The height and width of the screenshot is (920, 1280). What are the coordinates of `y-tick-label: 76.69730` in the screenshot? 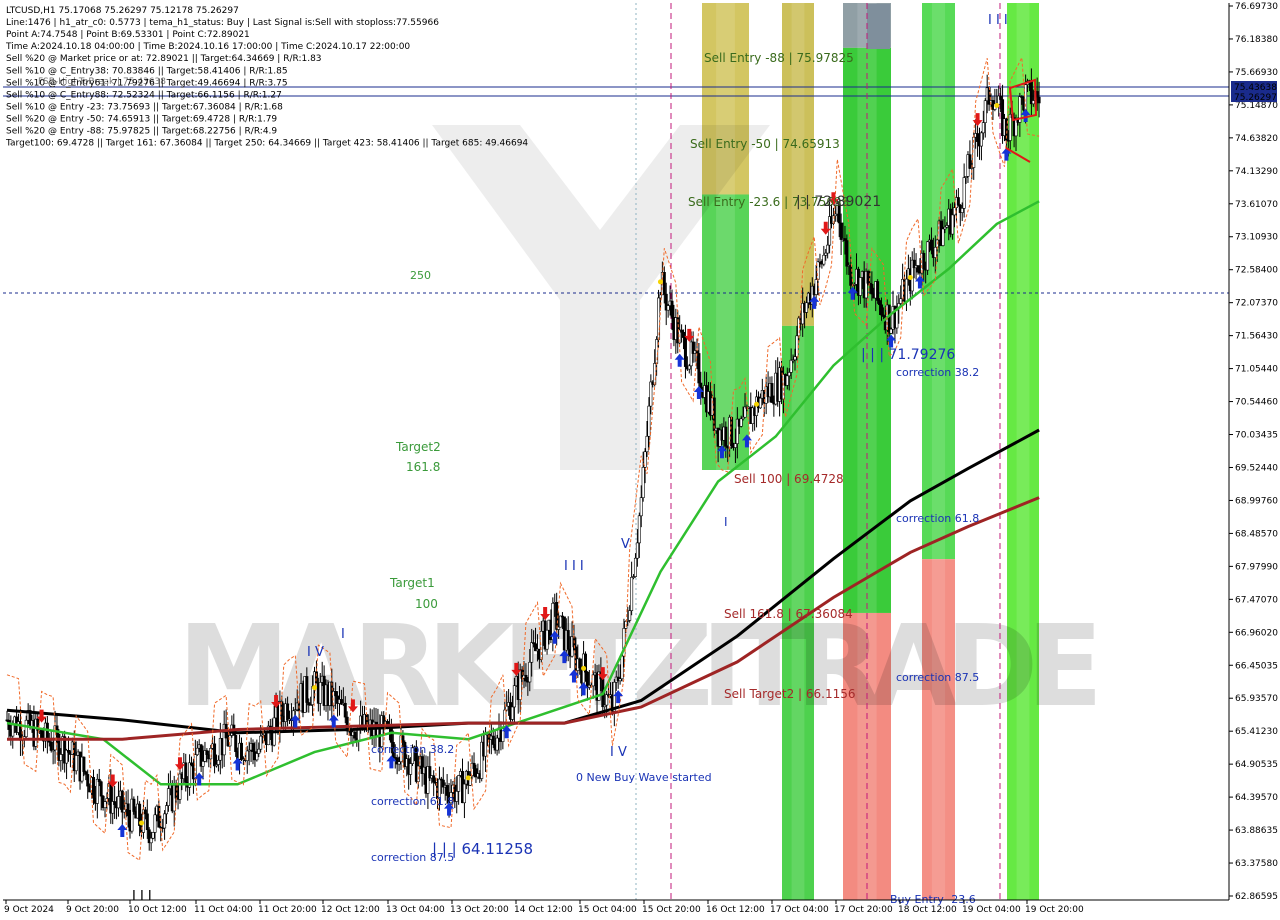 It's located at (1256, 7).